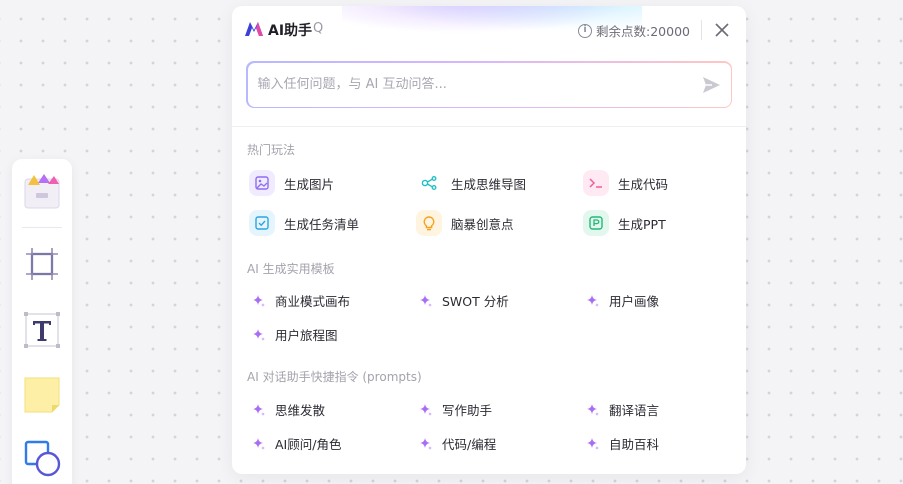  I want to click on template-icon, so click(42, 191).